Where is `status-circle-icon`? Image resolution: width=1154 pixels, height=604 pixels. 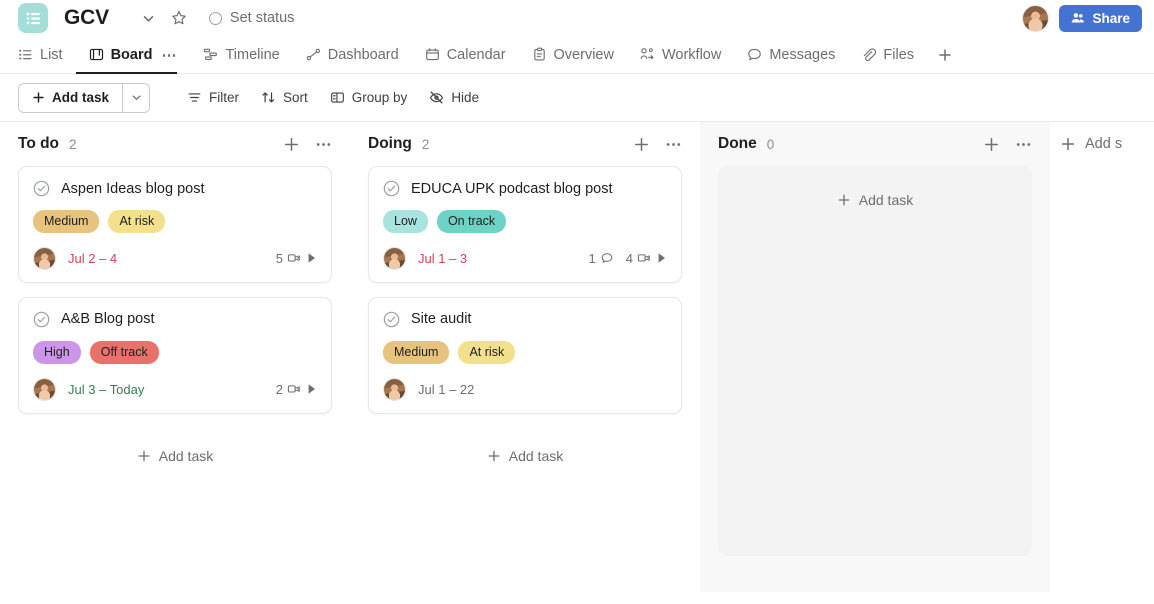
status-circle-icon is located at coordinates (215, 18).